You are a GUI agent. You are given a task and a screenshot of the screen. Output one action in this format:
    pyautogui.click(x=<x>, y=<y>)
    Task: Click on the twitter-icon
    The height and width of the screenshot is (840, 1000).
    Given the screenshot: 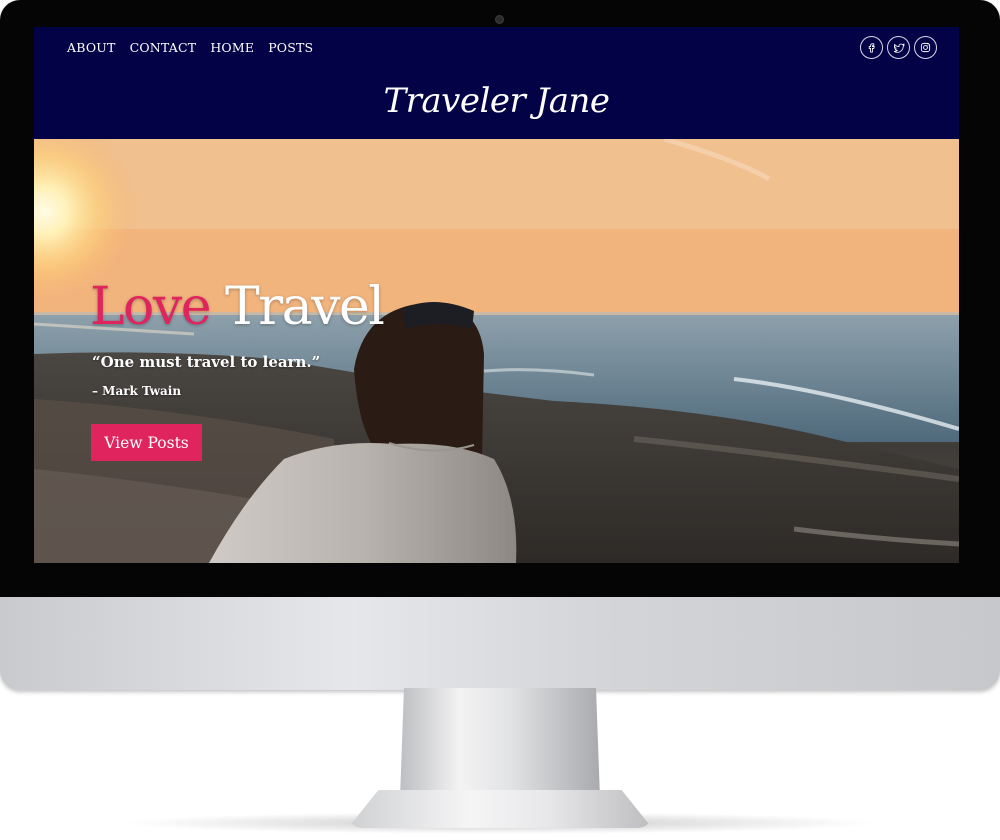 What is the action you would take?
    pyautogui.click(x=898, y=47)
    